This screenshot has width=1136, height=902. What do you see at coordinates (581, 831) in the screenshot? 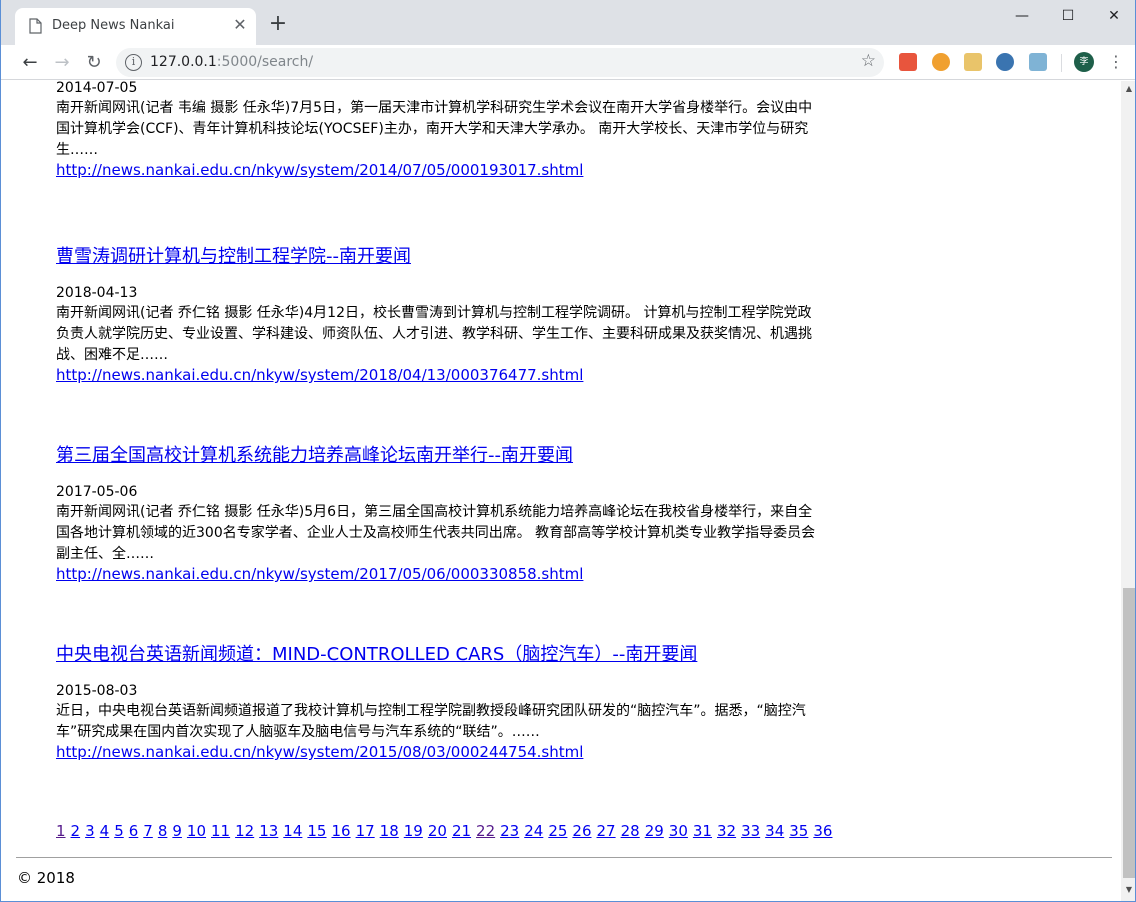
I see `page-link-26: 26` at bounding box center [581, 831].